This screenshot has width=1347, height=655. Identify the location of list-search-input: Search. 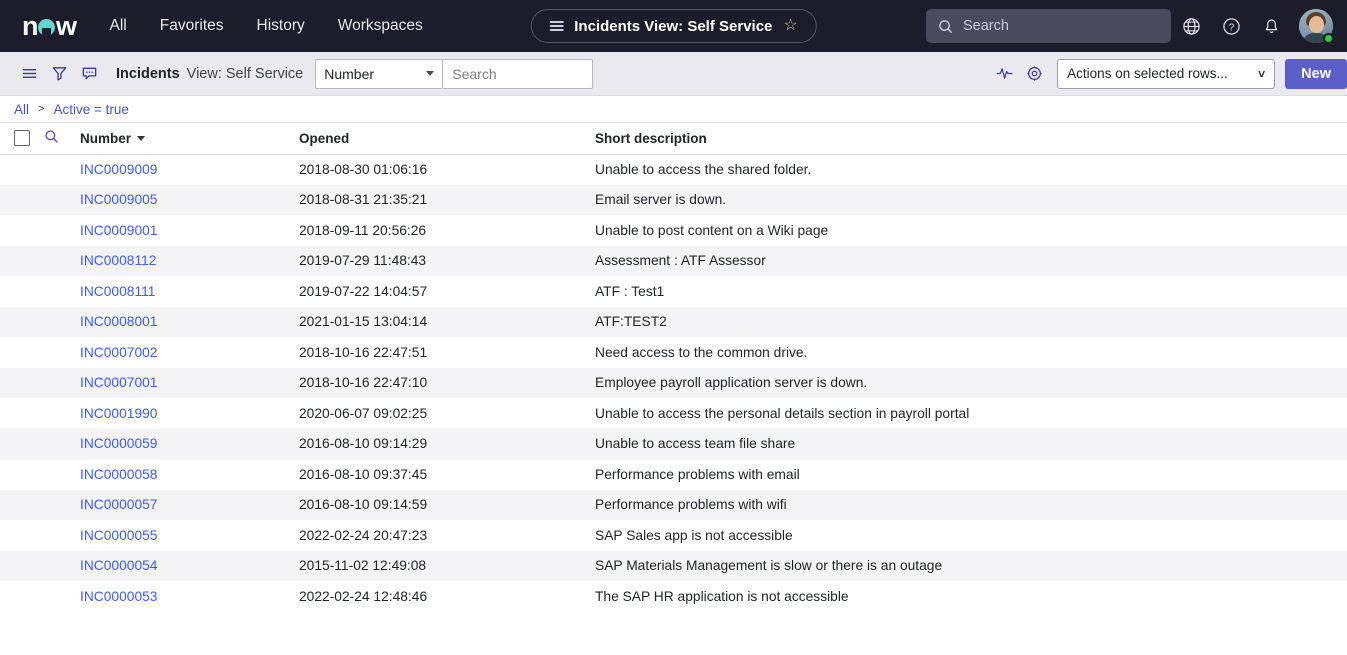
(518, 73).